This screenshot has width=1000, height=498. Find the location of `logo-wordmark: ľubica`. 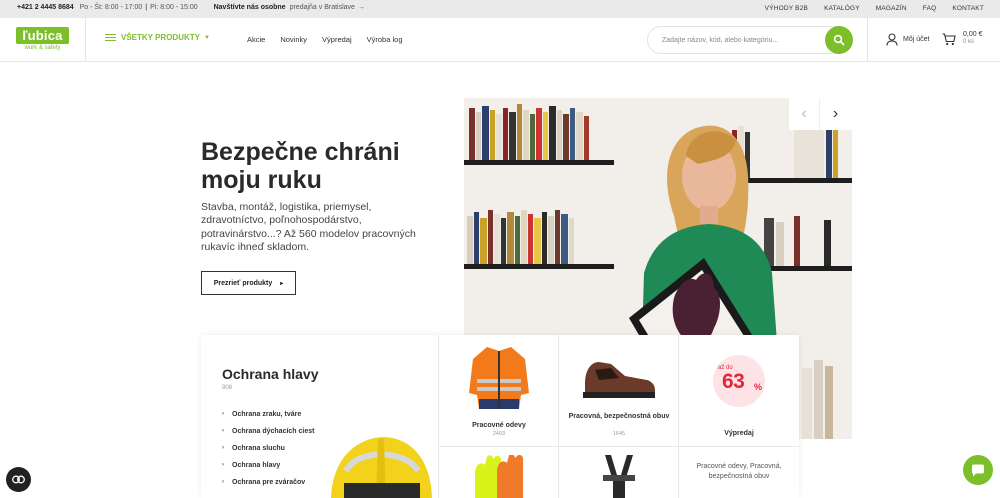

logo-wordmark: ľubica is located at coordinates (42, 35).